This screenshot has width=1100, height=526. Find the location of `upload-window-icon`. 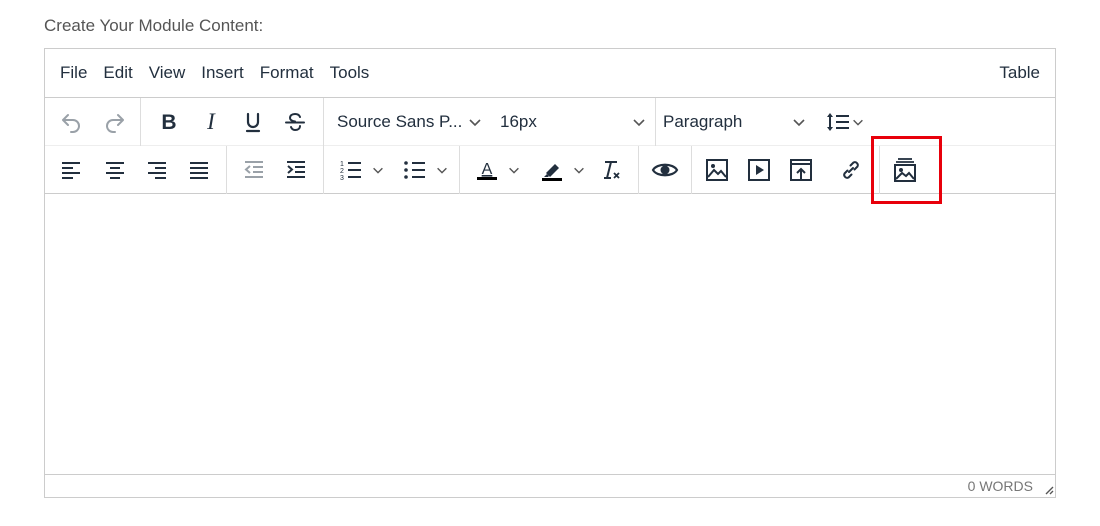

upload-window-icon is located at coordinates (801, 170).